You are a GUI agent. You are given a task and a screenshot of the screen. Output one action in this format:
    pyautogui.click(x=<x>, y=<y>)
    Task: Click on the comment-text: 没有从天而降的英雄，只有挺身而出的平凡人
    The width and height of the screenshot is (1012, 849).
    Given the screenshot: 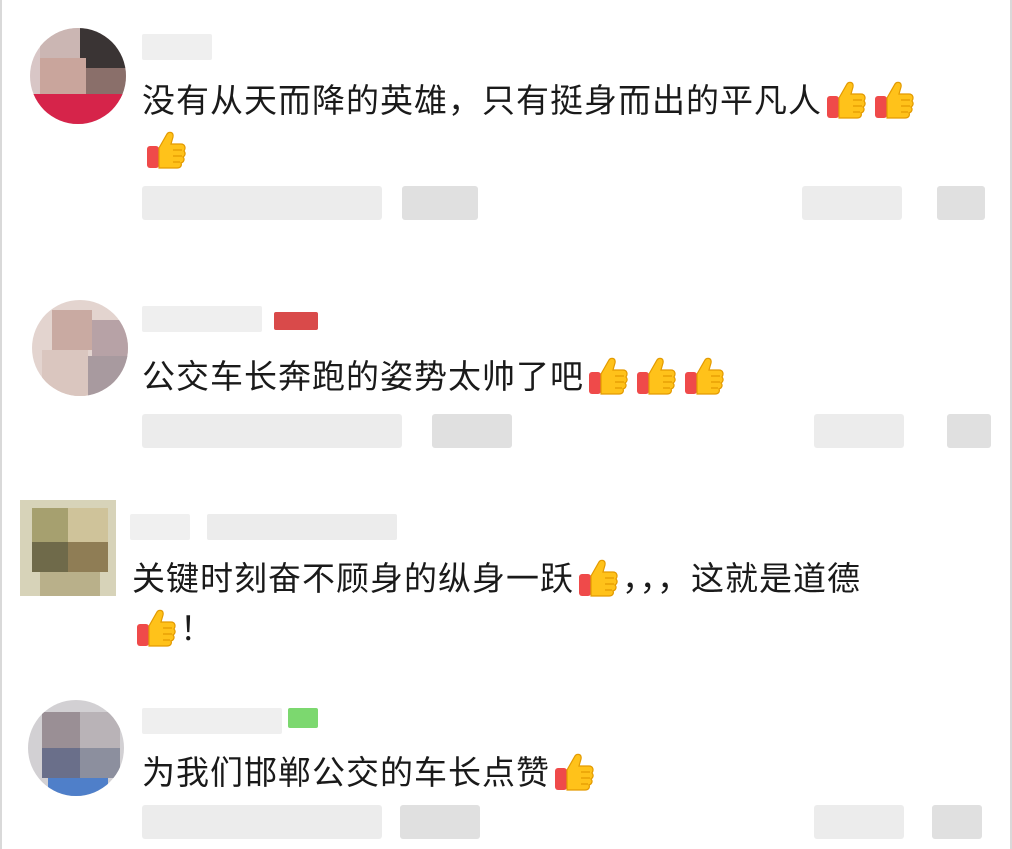 What is the action you would take?
    pyautogui.click(x=562, y=101)
    